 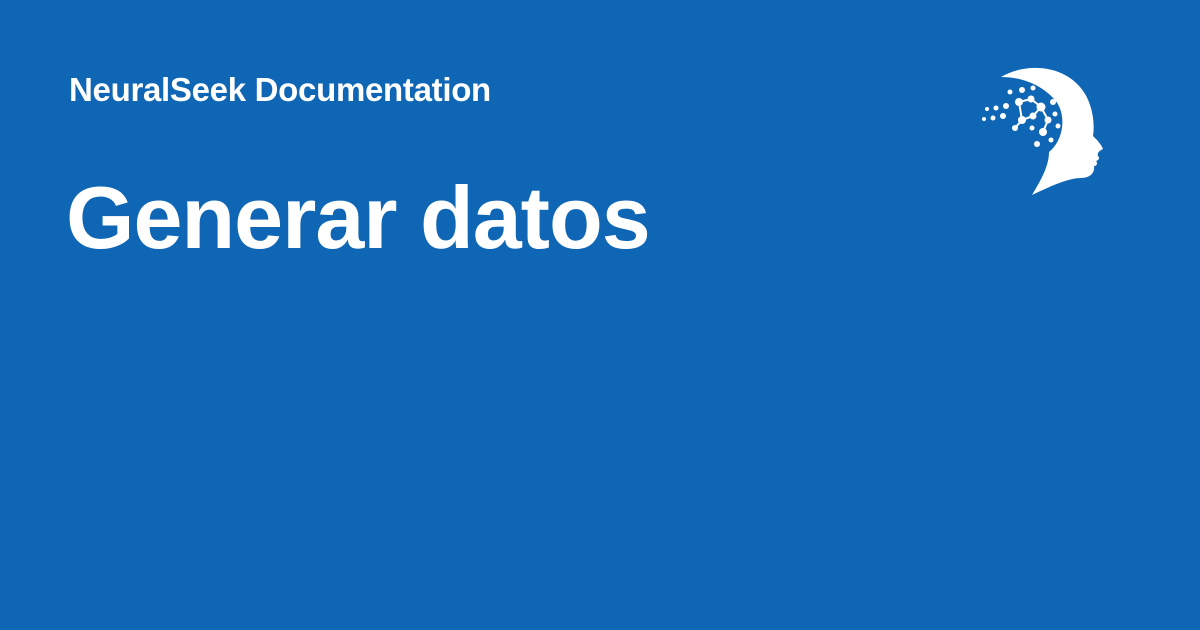 What do you see at coordinates (280, 89) in the screenshot?
I see `site-name: NeuralSeek Documentation` at bounding box center [280, 89].